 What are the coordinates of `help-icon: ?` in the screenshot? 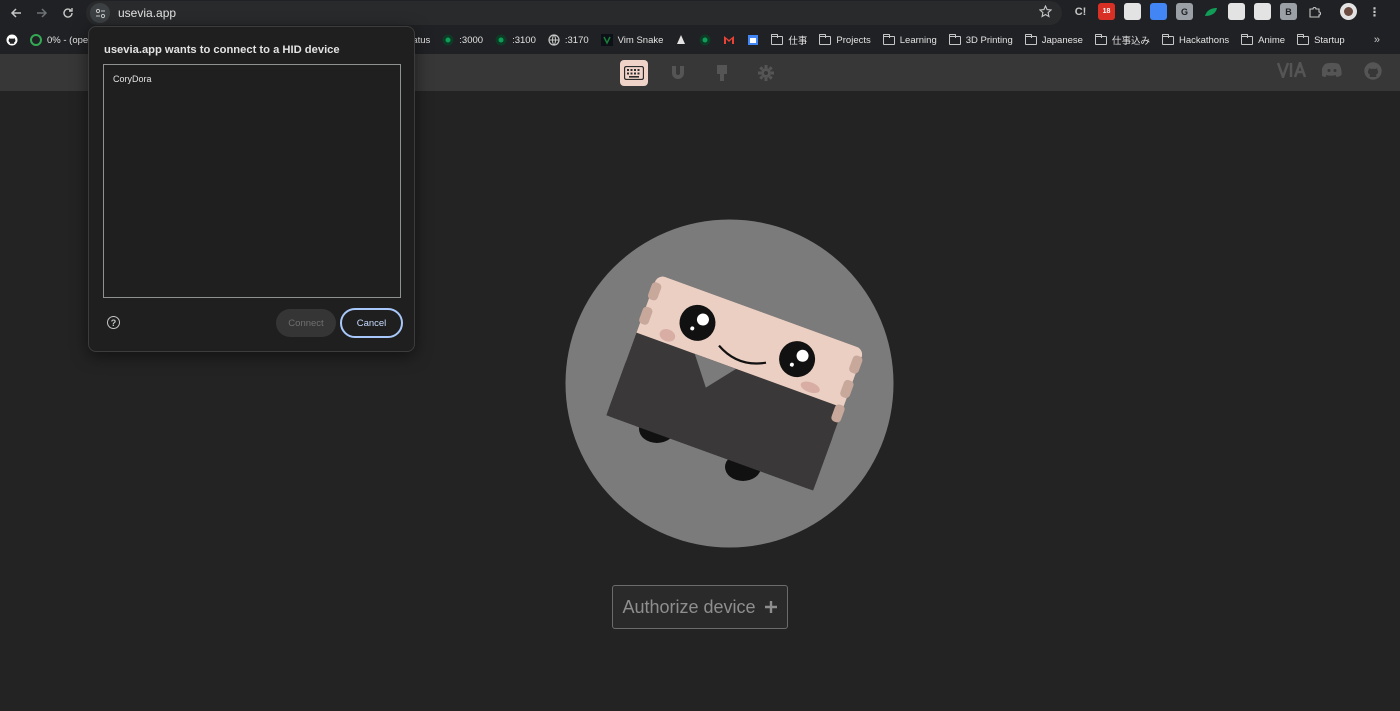 It's located at (113, 322).